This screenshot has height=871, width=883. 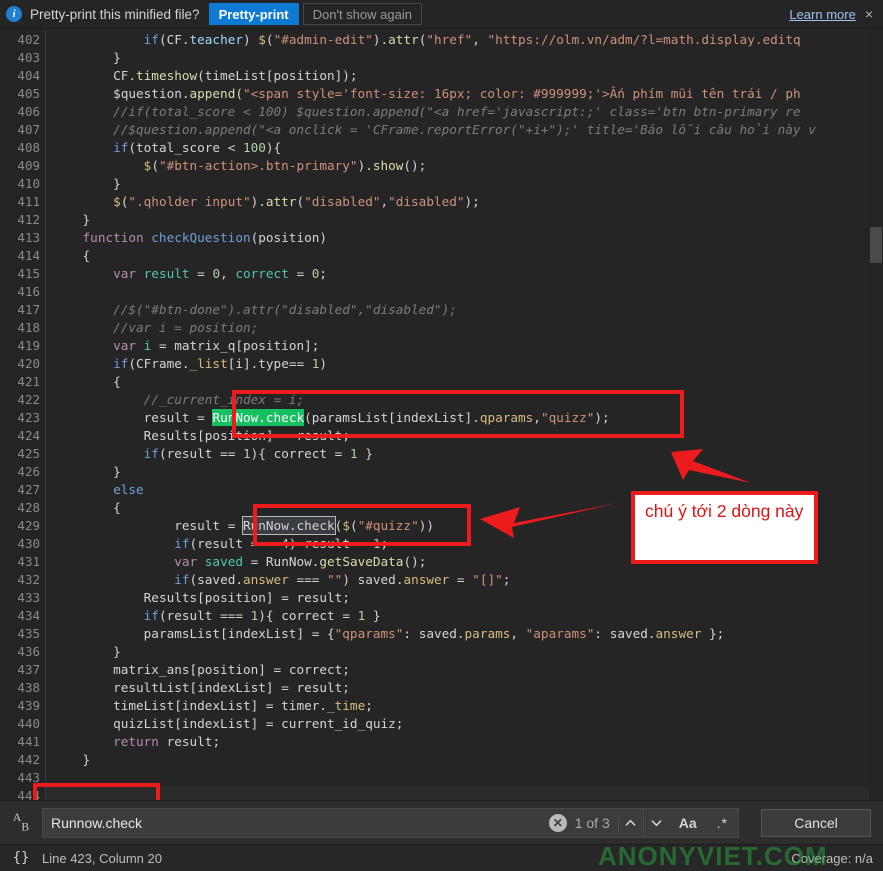 I want to click on cancel-button: Cancel, so click(x=816, y=822).